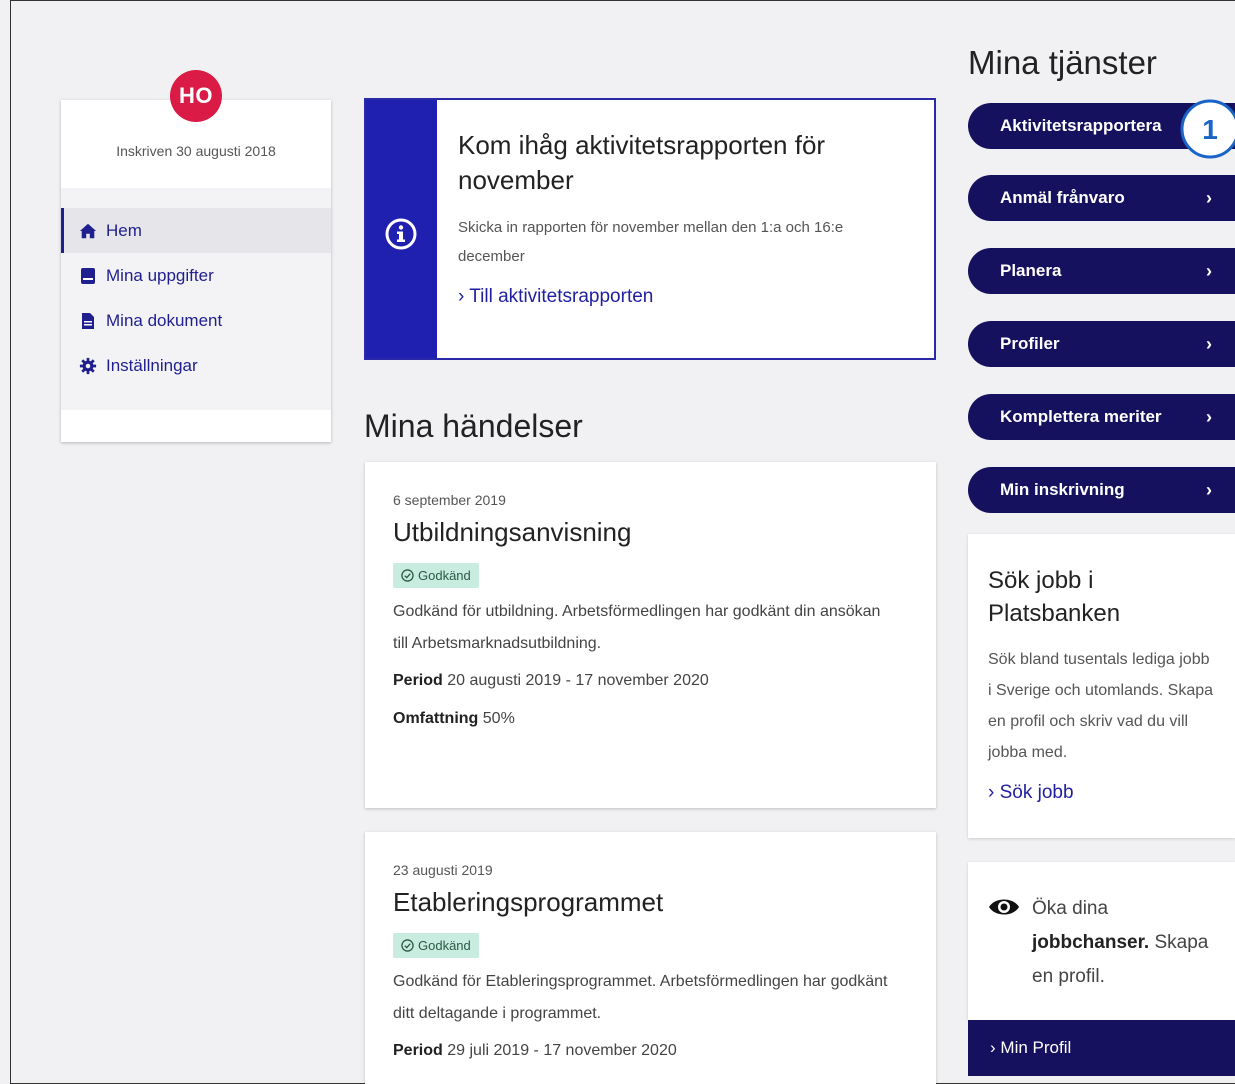  I want to click on avatar: HO, so click(196, 96).